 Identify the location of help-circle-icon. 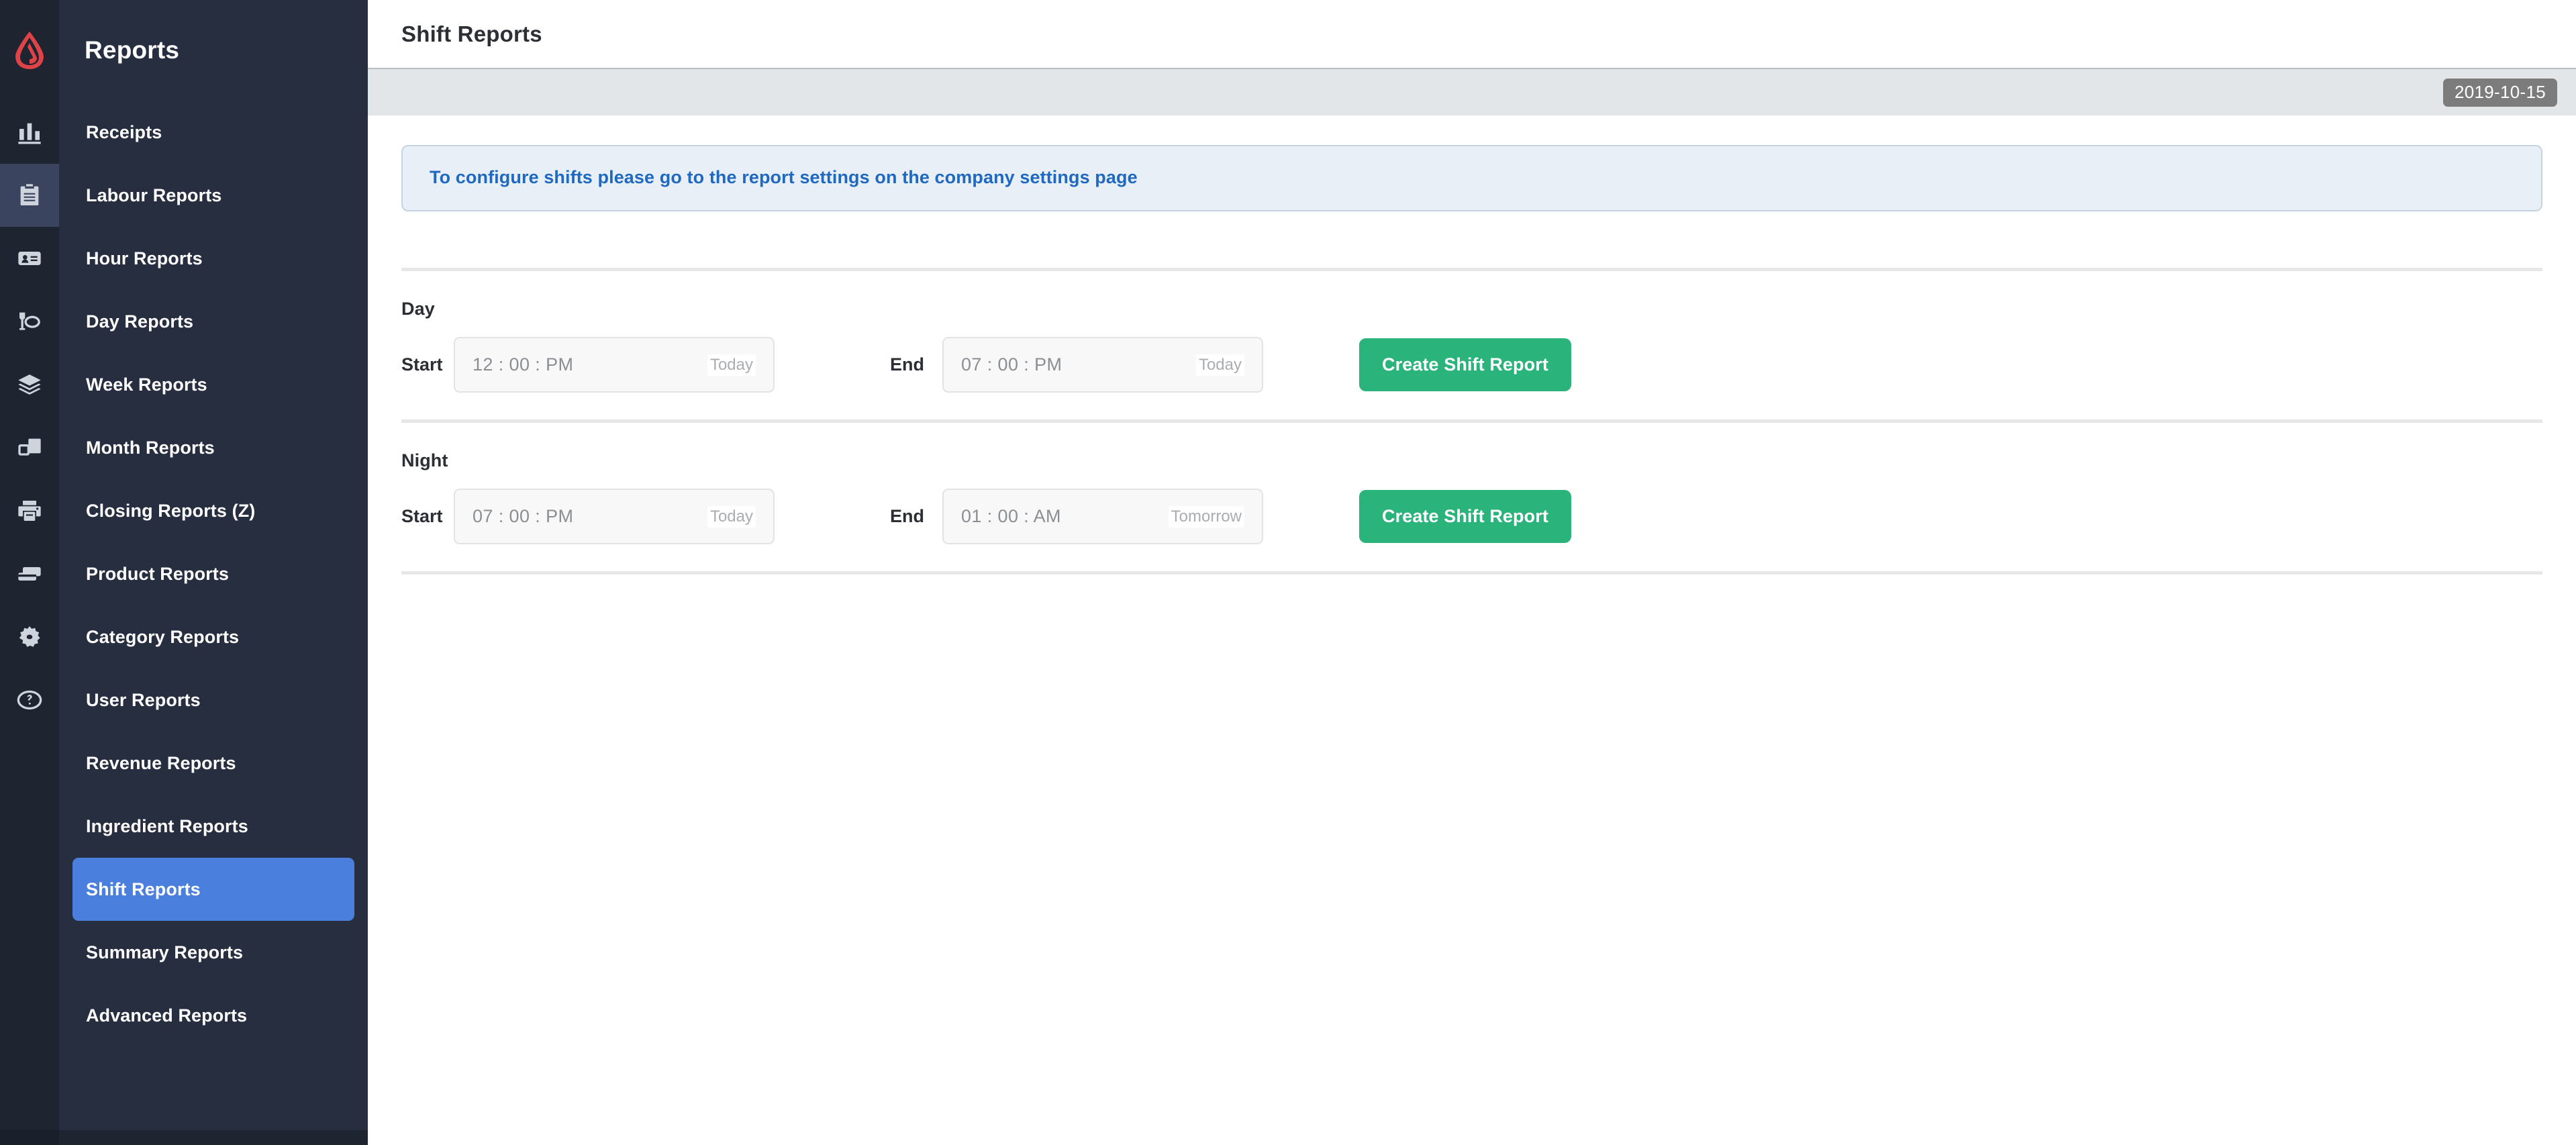
(29, 700).